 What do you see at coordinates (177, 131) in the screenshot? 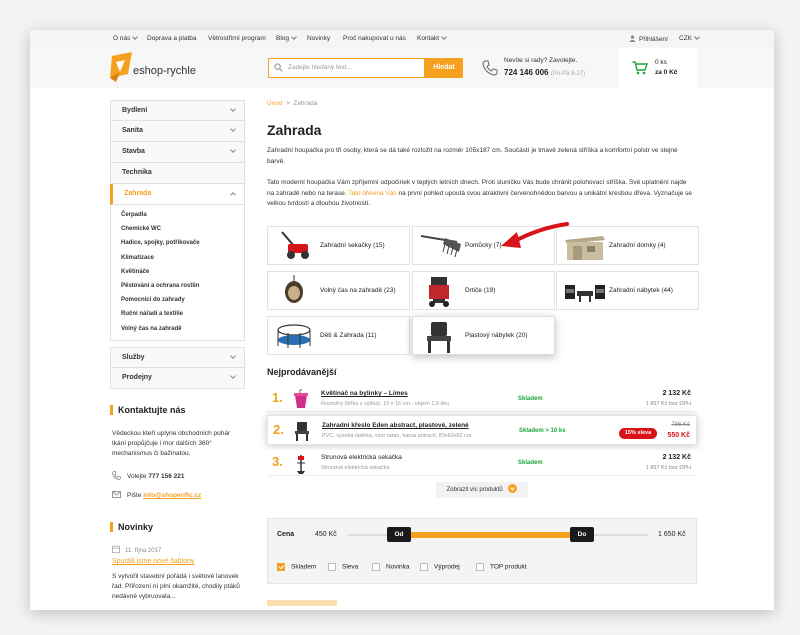
I see `sidebar-item-sanita: Sanita` at bounding box center [177, 131].